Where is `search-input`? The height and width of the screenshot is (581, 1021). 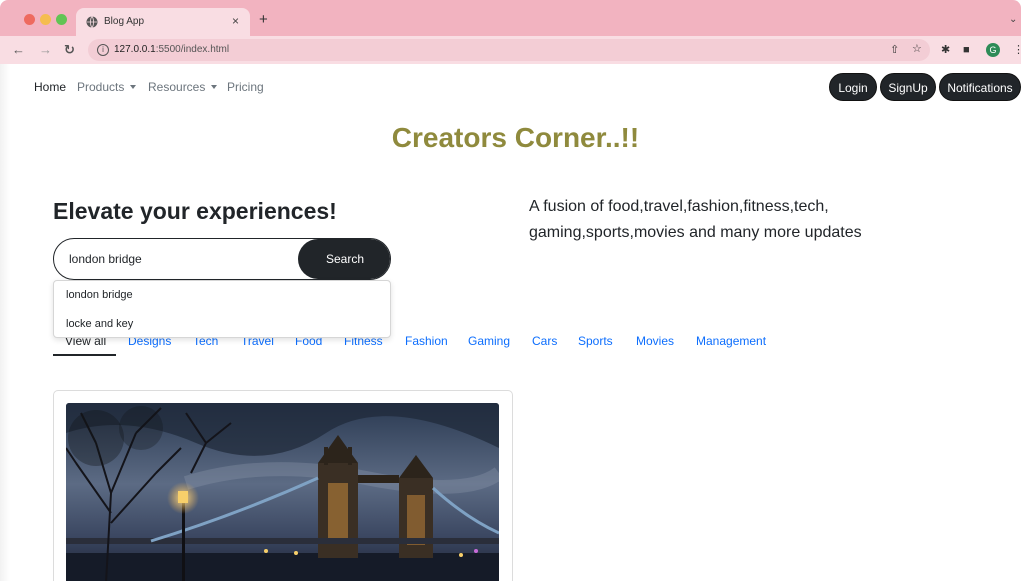 search-input is located at coordinates (176, 259).